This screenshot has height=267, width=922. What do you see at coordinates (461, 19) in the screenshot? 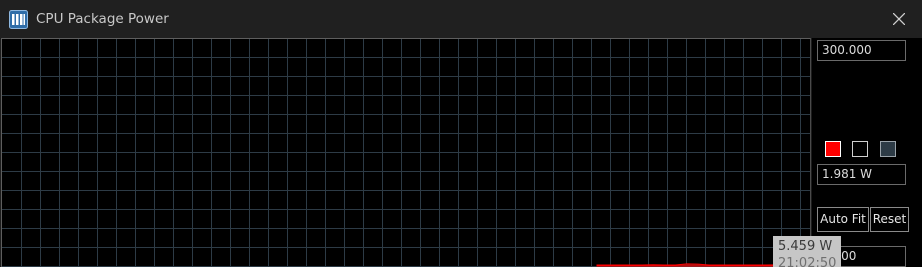
I see `title-bar: CPU Package Power` at bounding box center [461, 19].